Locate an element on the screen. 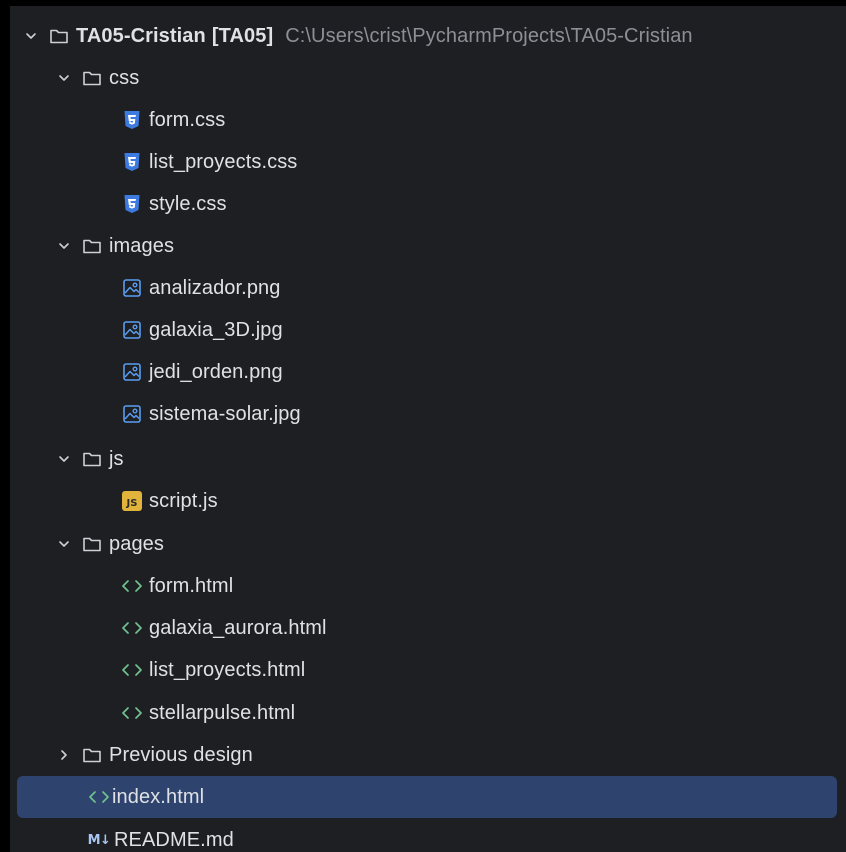  md-badge: M↓ is located at coordinates (99, 840).